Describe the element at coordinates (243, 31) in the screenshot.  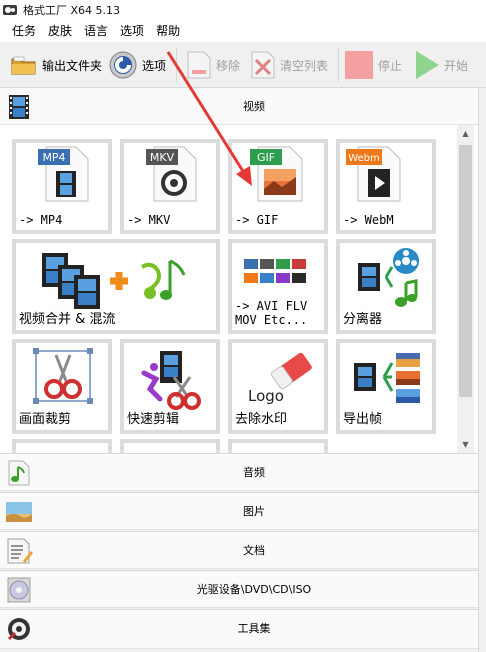
I see `menu-bar: 任务 皮肤 语言 选项 帮助` at that location.